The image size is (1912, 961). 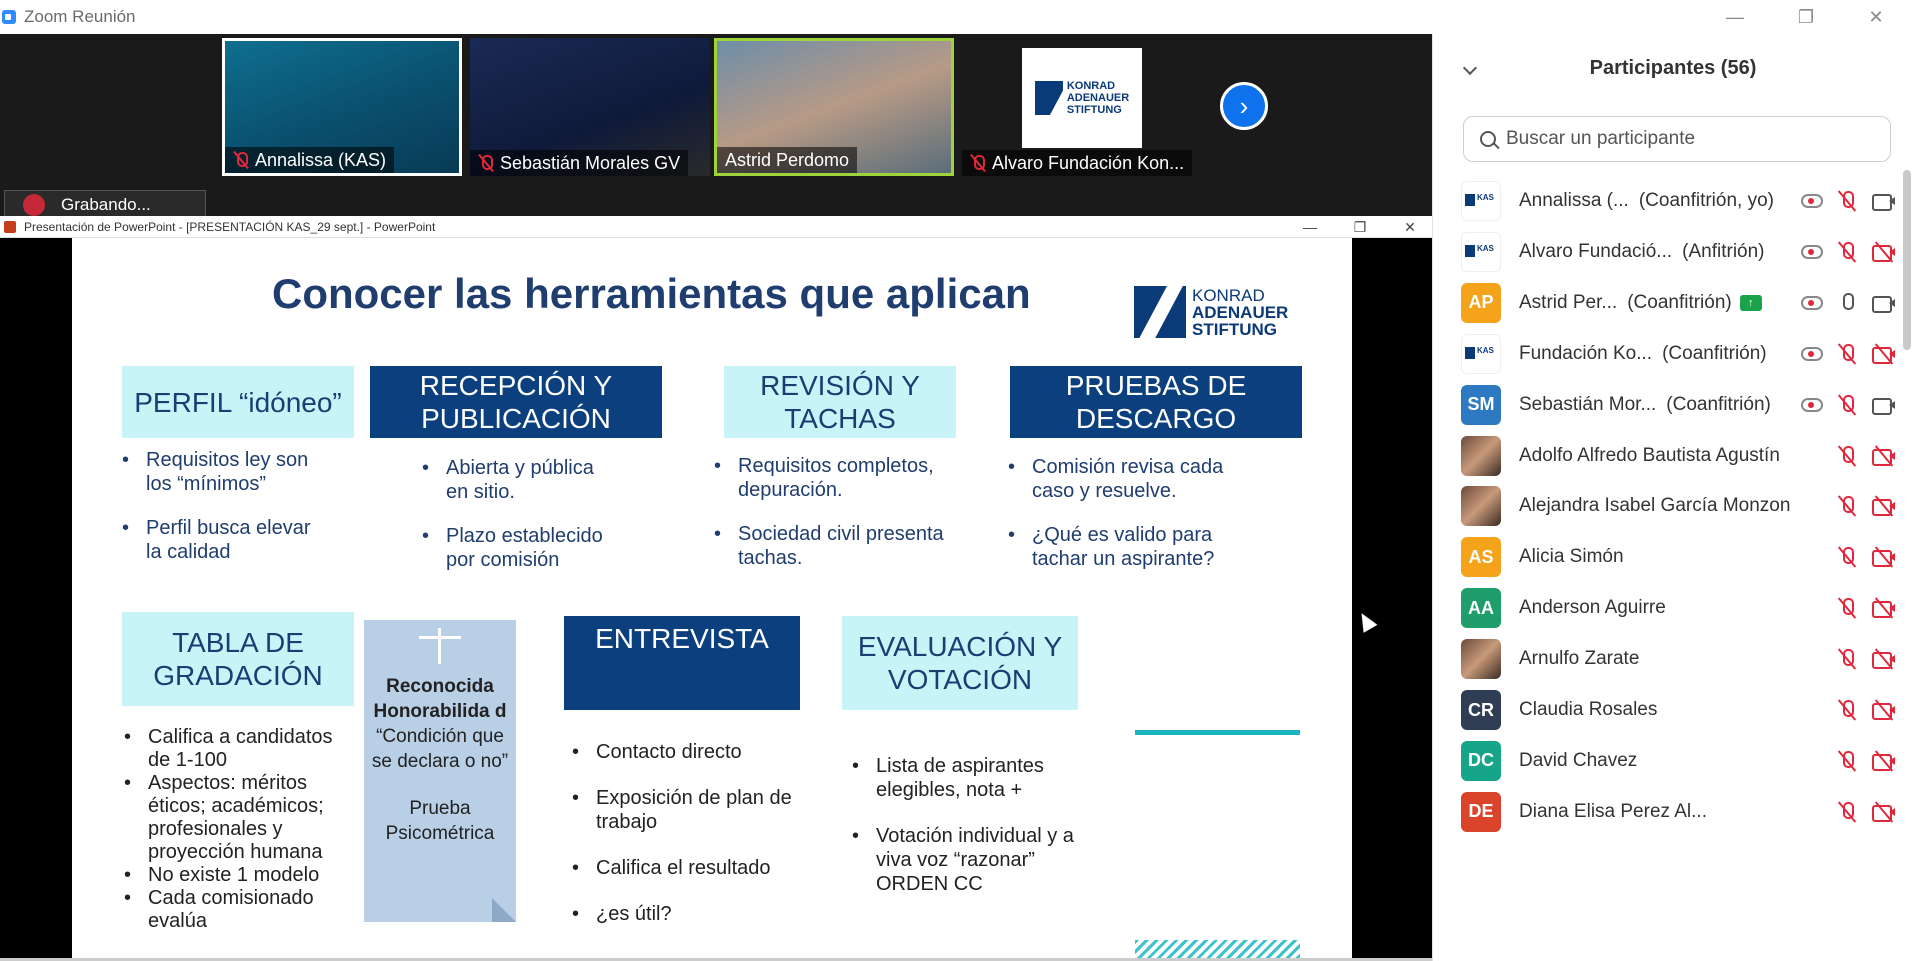 I want to click on list-item: Requisitos completos, depuración., so click(x=829, y=478).